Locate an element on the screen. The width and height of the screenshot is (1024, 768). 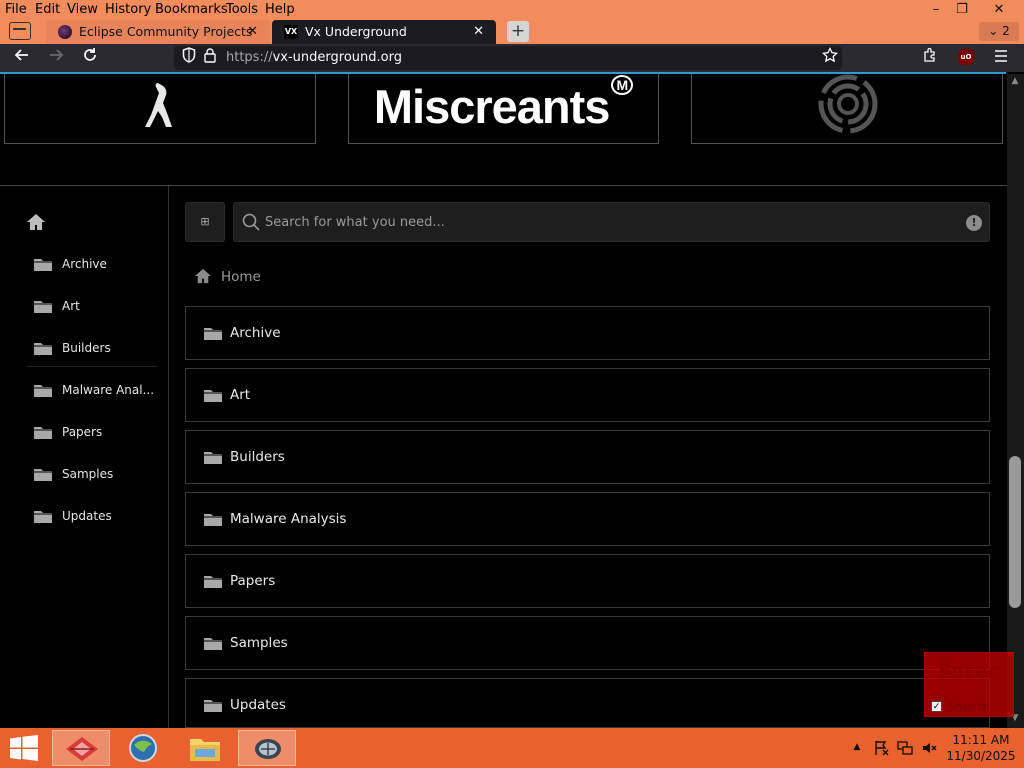
search-icon is located at coordinates (251, 222).